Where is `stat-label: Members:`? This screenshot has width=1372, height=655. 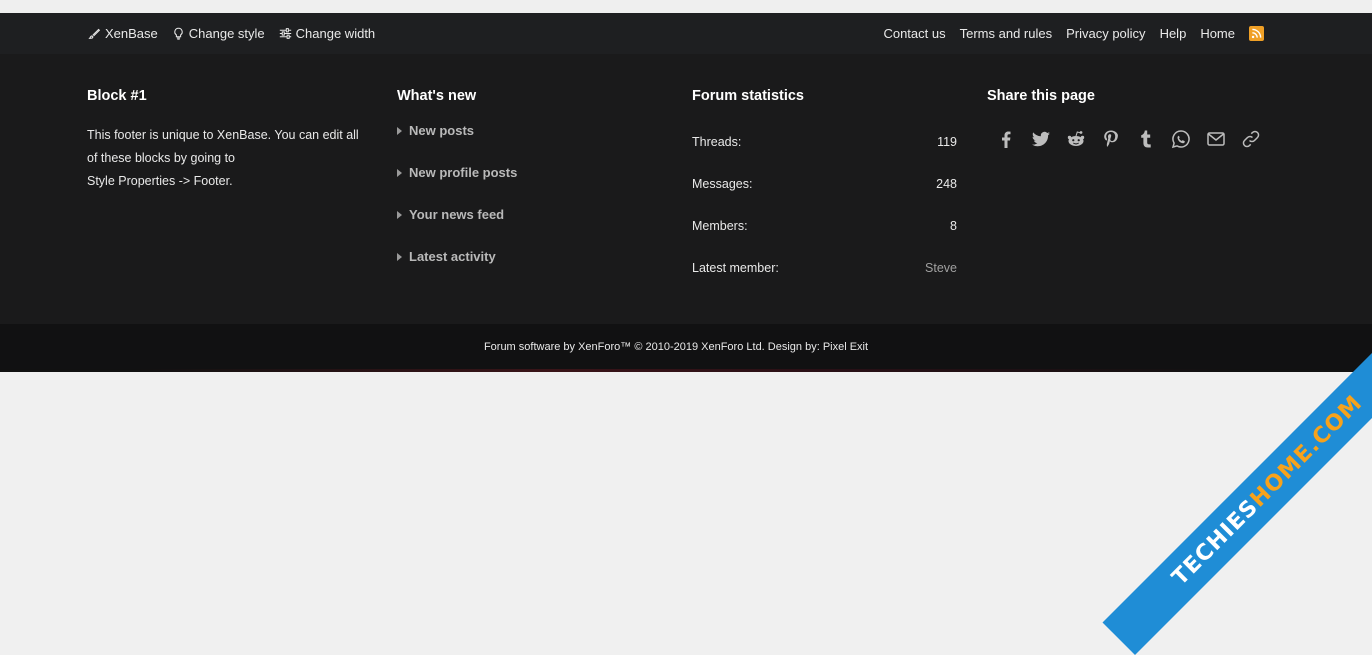
stat-label: Members: is located at coordinates (720, 226).